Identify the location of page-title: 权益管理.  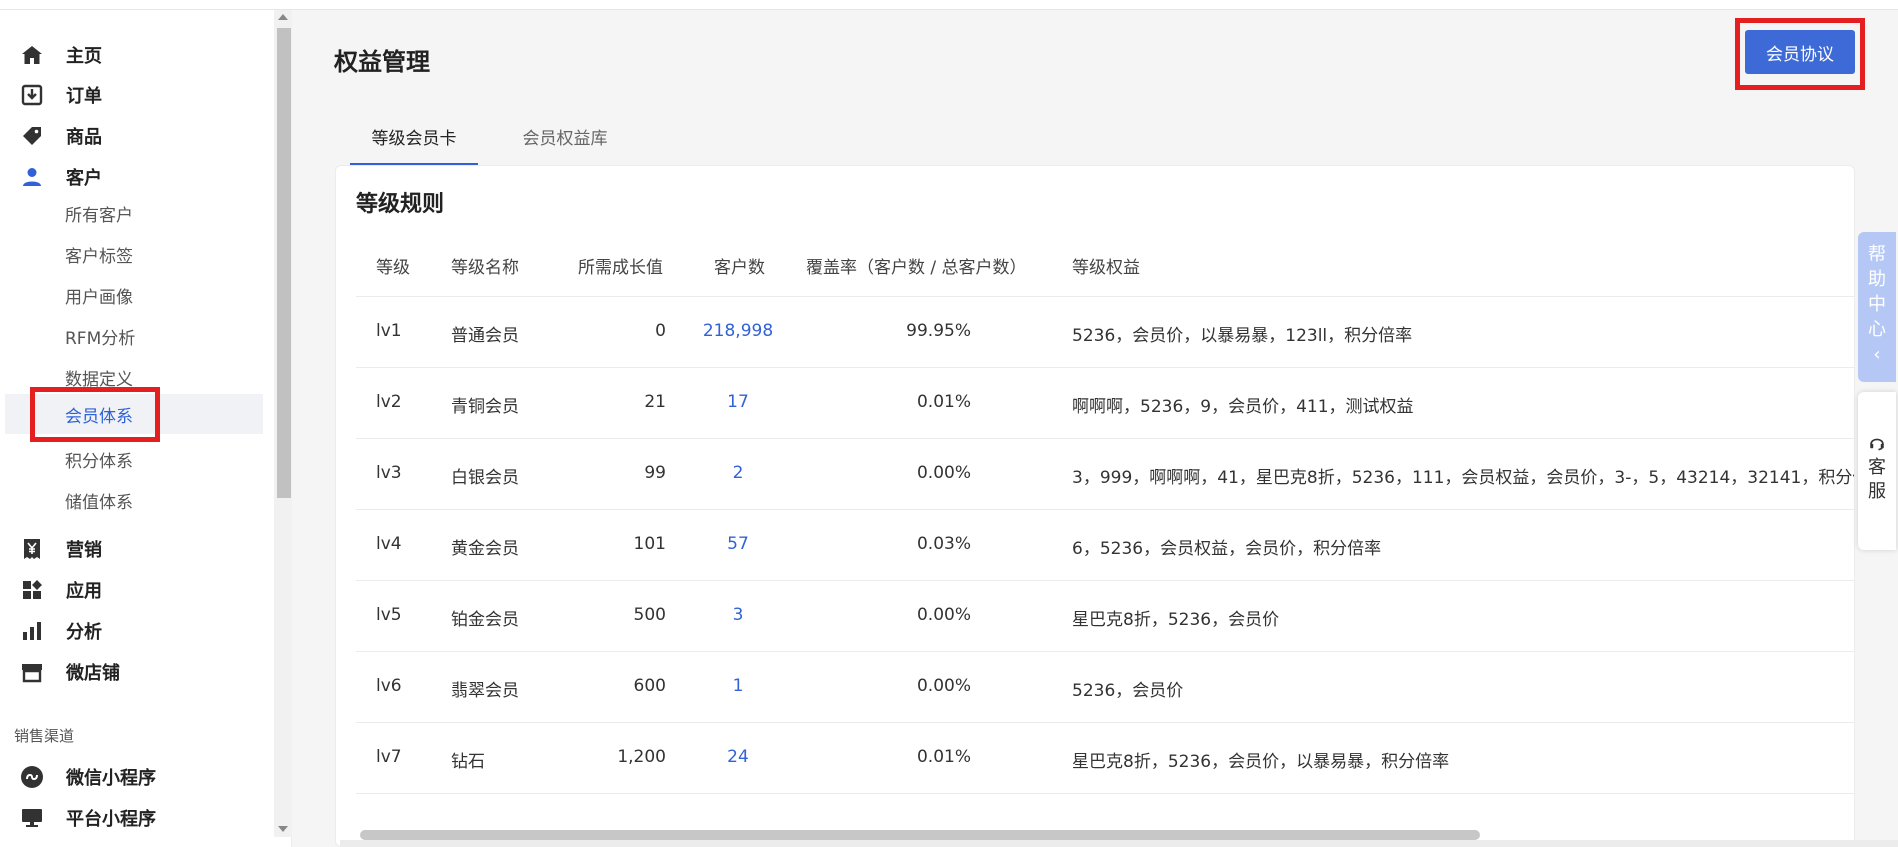
(382, 62).